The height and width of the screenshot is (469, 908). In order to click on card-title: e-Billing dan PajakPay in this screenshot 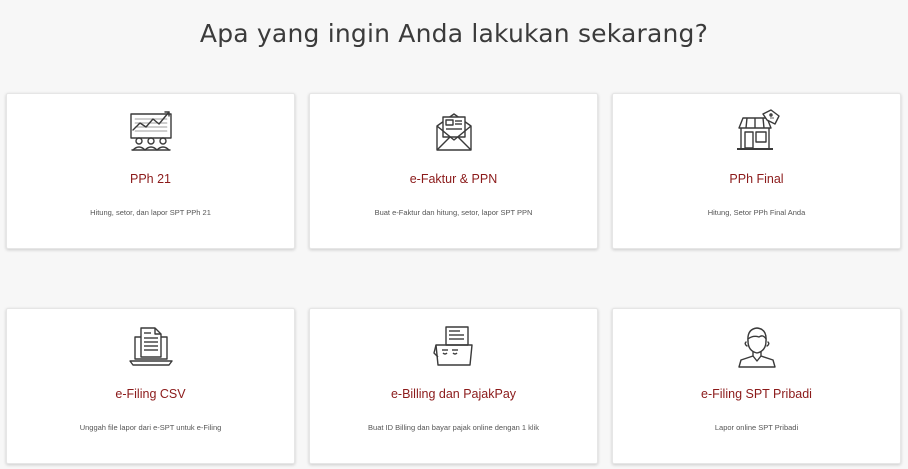, I will do `click(453, 394)`.